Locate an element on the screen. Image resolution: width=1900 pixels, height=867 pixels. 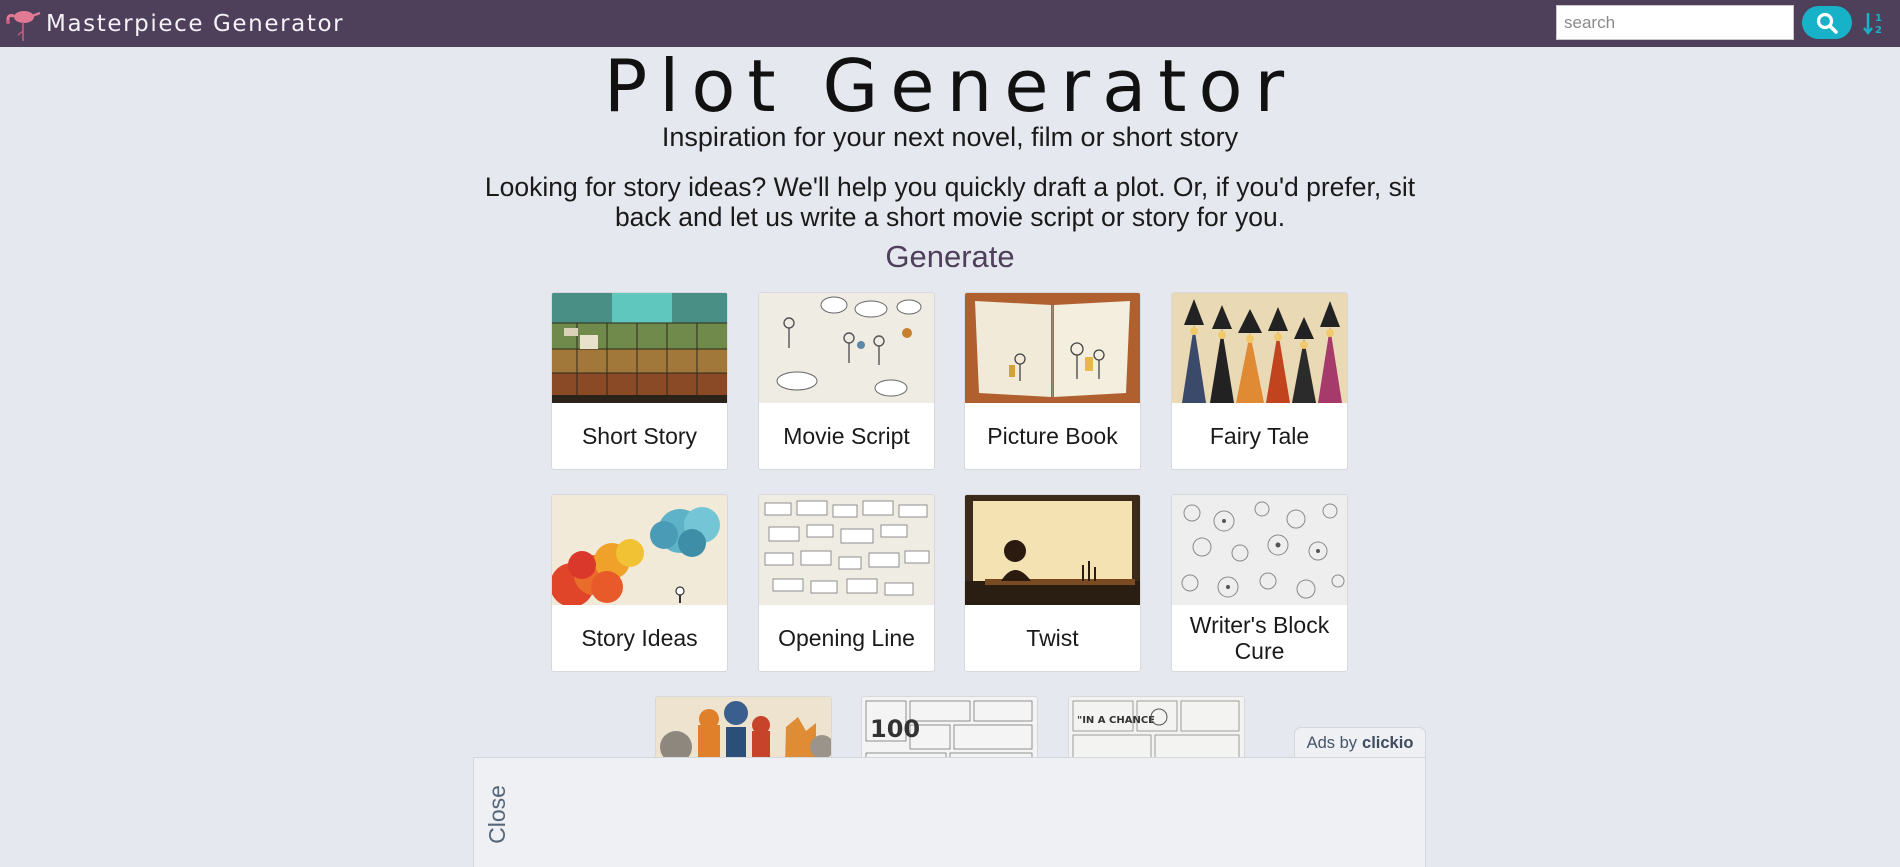
card-picture-book: Picture Book is located at coordinates (1052, 381).